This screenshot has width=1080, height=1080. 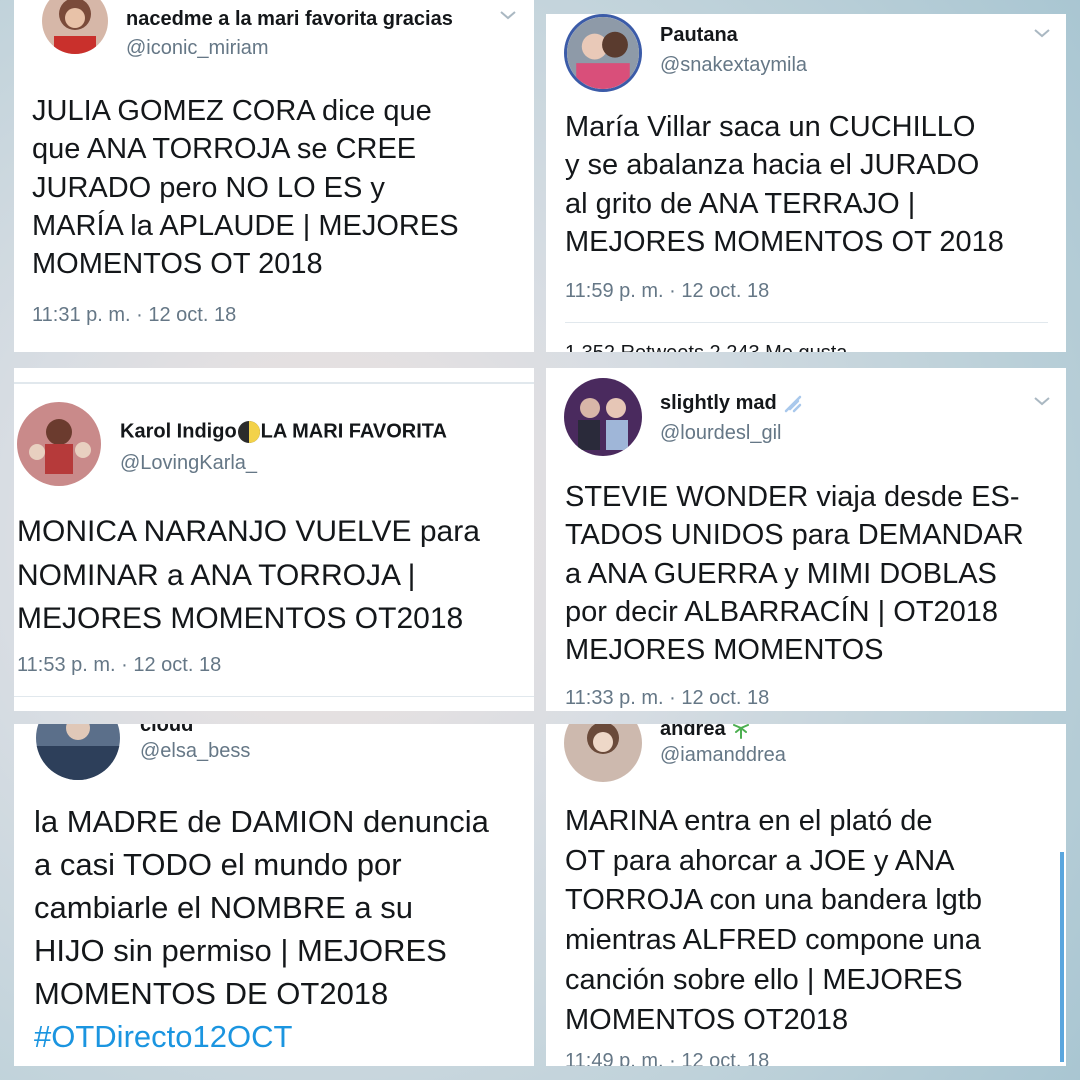 What do you see at coordinates (740, 203) in the screenshot?
I see `tweet-text-line: al grito de ANA TERRAJO |` at bounding box center [740, 203].